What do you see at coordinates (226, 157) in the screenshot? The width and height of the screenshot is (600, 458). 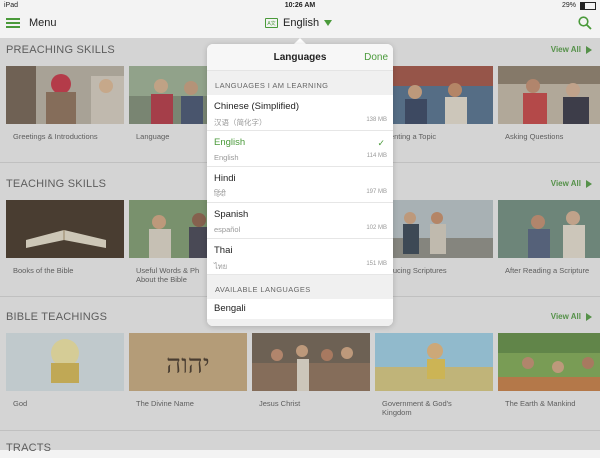 I see `language-native: English` at bounding box center [226, 157].